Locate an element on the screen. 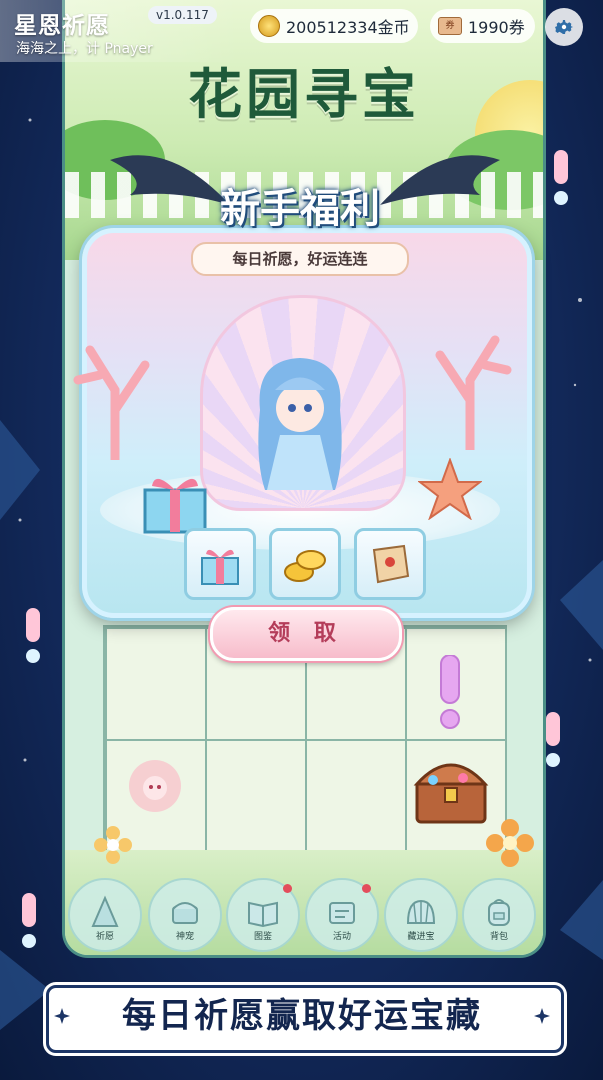  gift-box-icon is located at coordinates (220, 567).